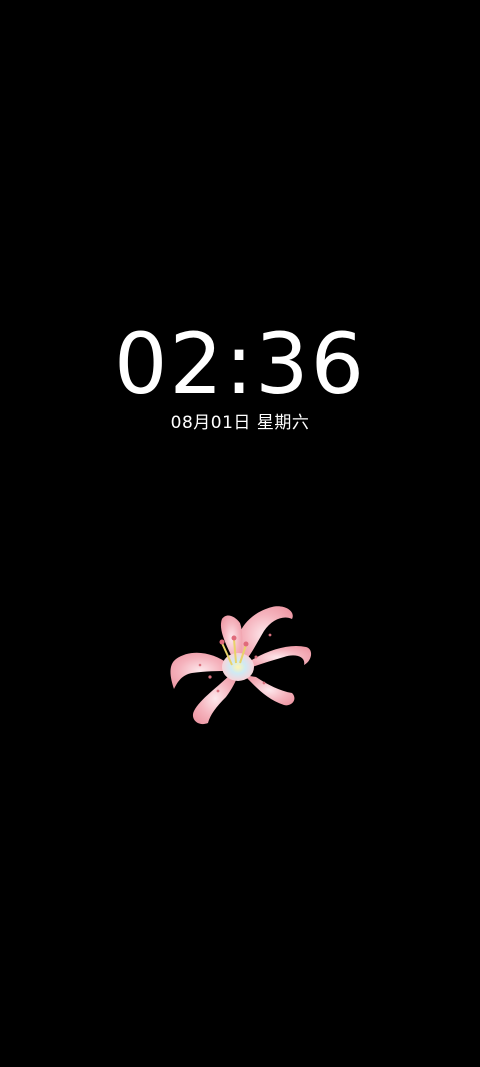 The width and height of the screenshot is (480, 1067). I want to click on lily-flower-icon, so click(241, 665).